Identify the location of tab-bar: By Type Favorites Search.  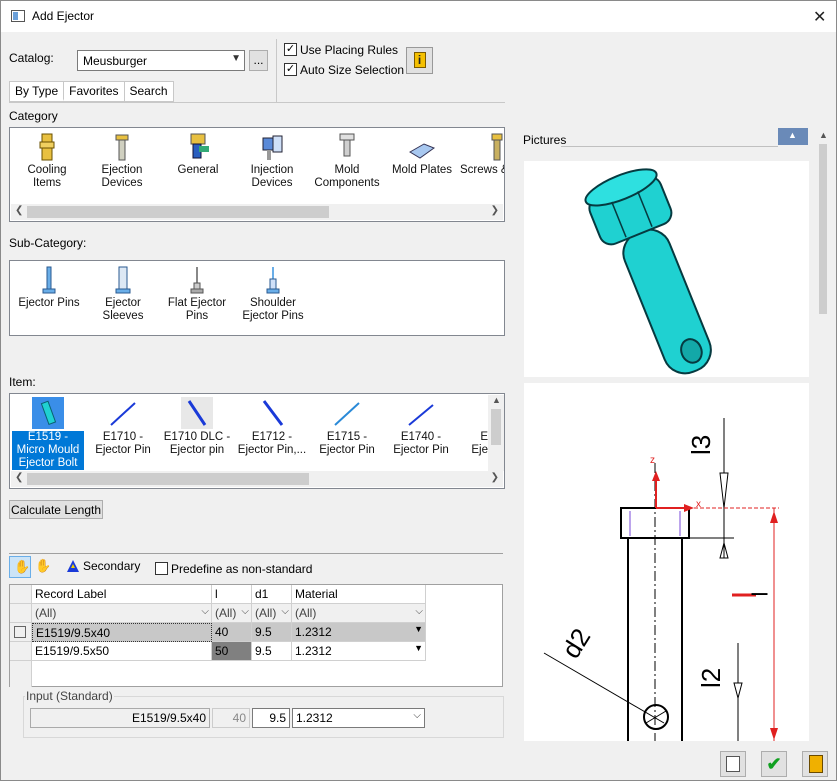
(91, 91).